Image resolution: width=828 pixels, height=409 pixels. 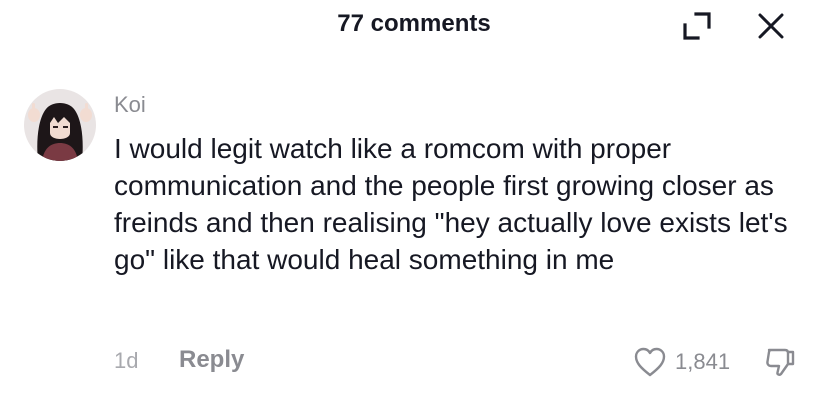 I want to click on dislike-button, so click(x=780, y=362).